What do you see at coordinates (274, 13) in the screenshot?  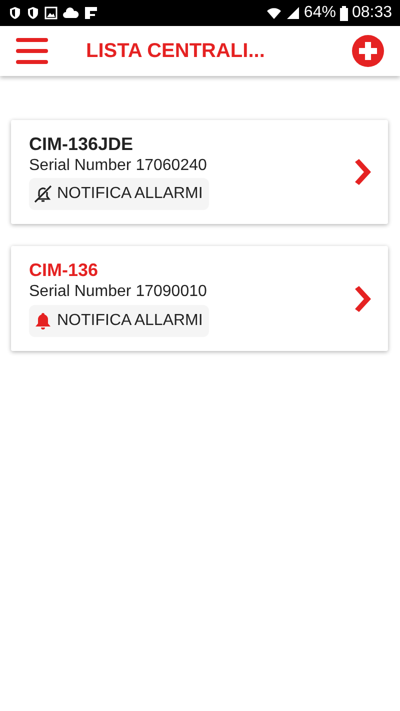 I see `wifi-icon` at bounding box center [274, 13].